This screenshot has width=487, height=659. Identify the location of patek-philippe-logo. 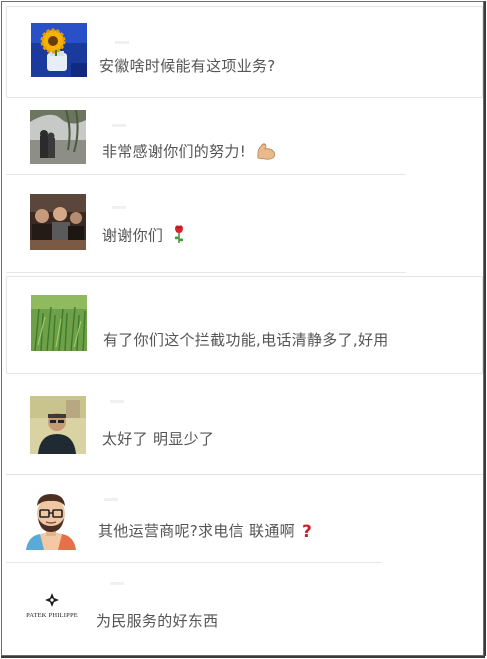
(52, 608).